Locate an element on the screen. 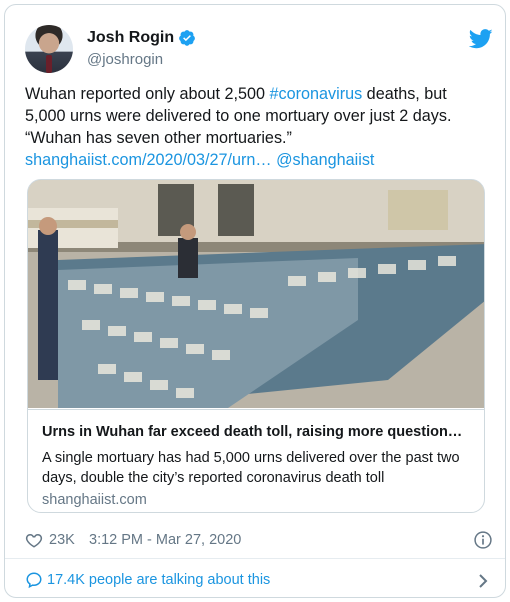 The height and width of the screenshot is (602, 510). hashtag-link: #coronavirus is located at coordinates (316, 94).